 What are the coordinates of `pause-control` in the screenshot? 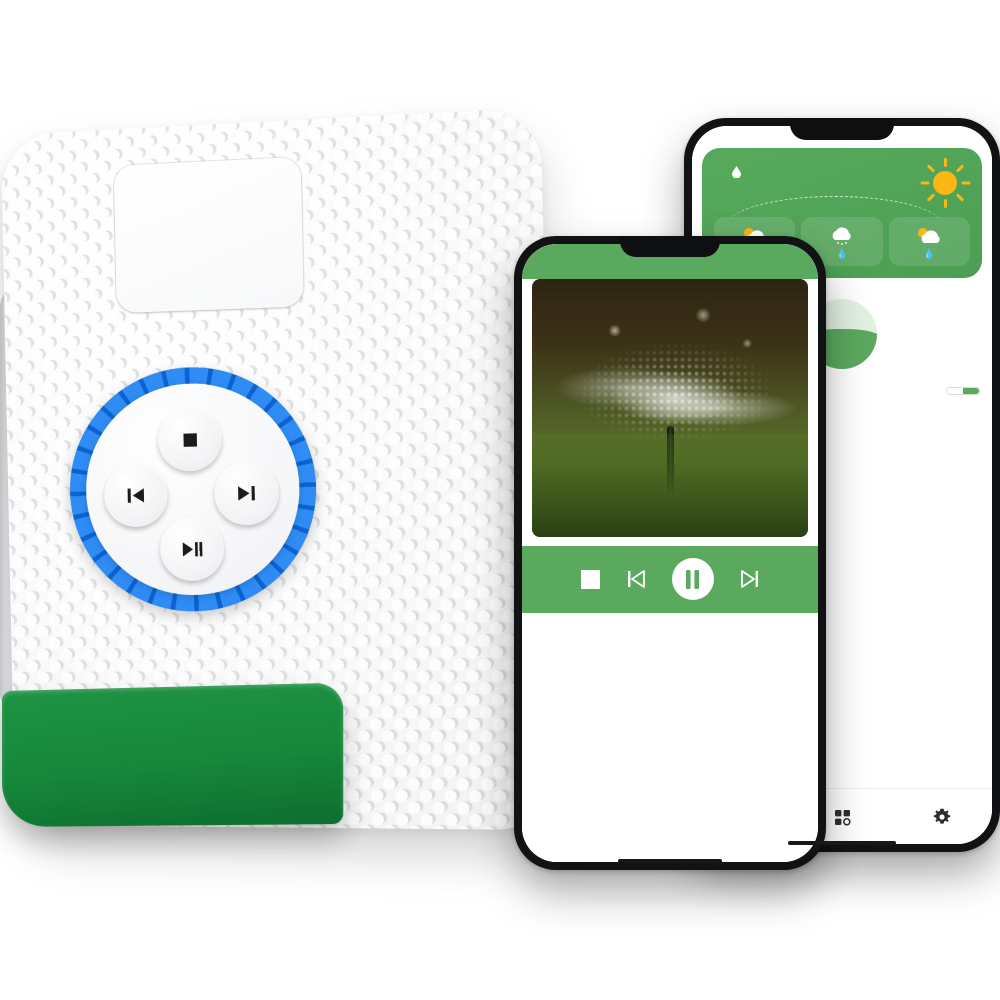 It's located at (692, 579).